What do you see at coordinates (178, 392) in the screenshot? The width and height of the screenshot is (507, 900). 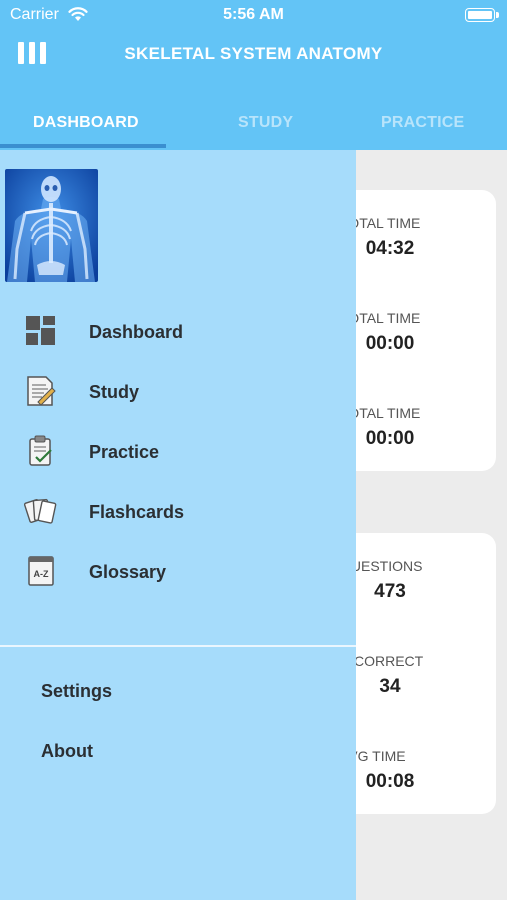 I see `drawer-item-study: Study` at bounding box center [178, 392].